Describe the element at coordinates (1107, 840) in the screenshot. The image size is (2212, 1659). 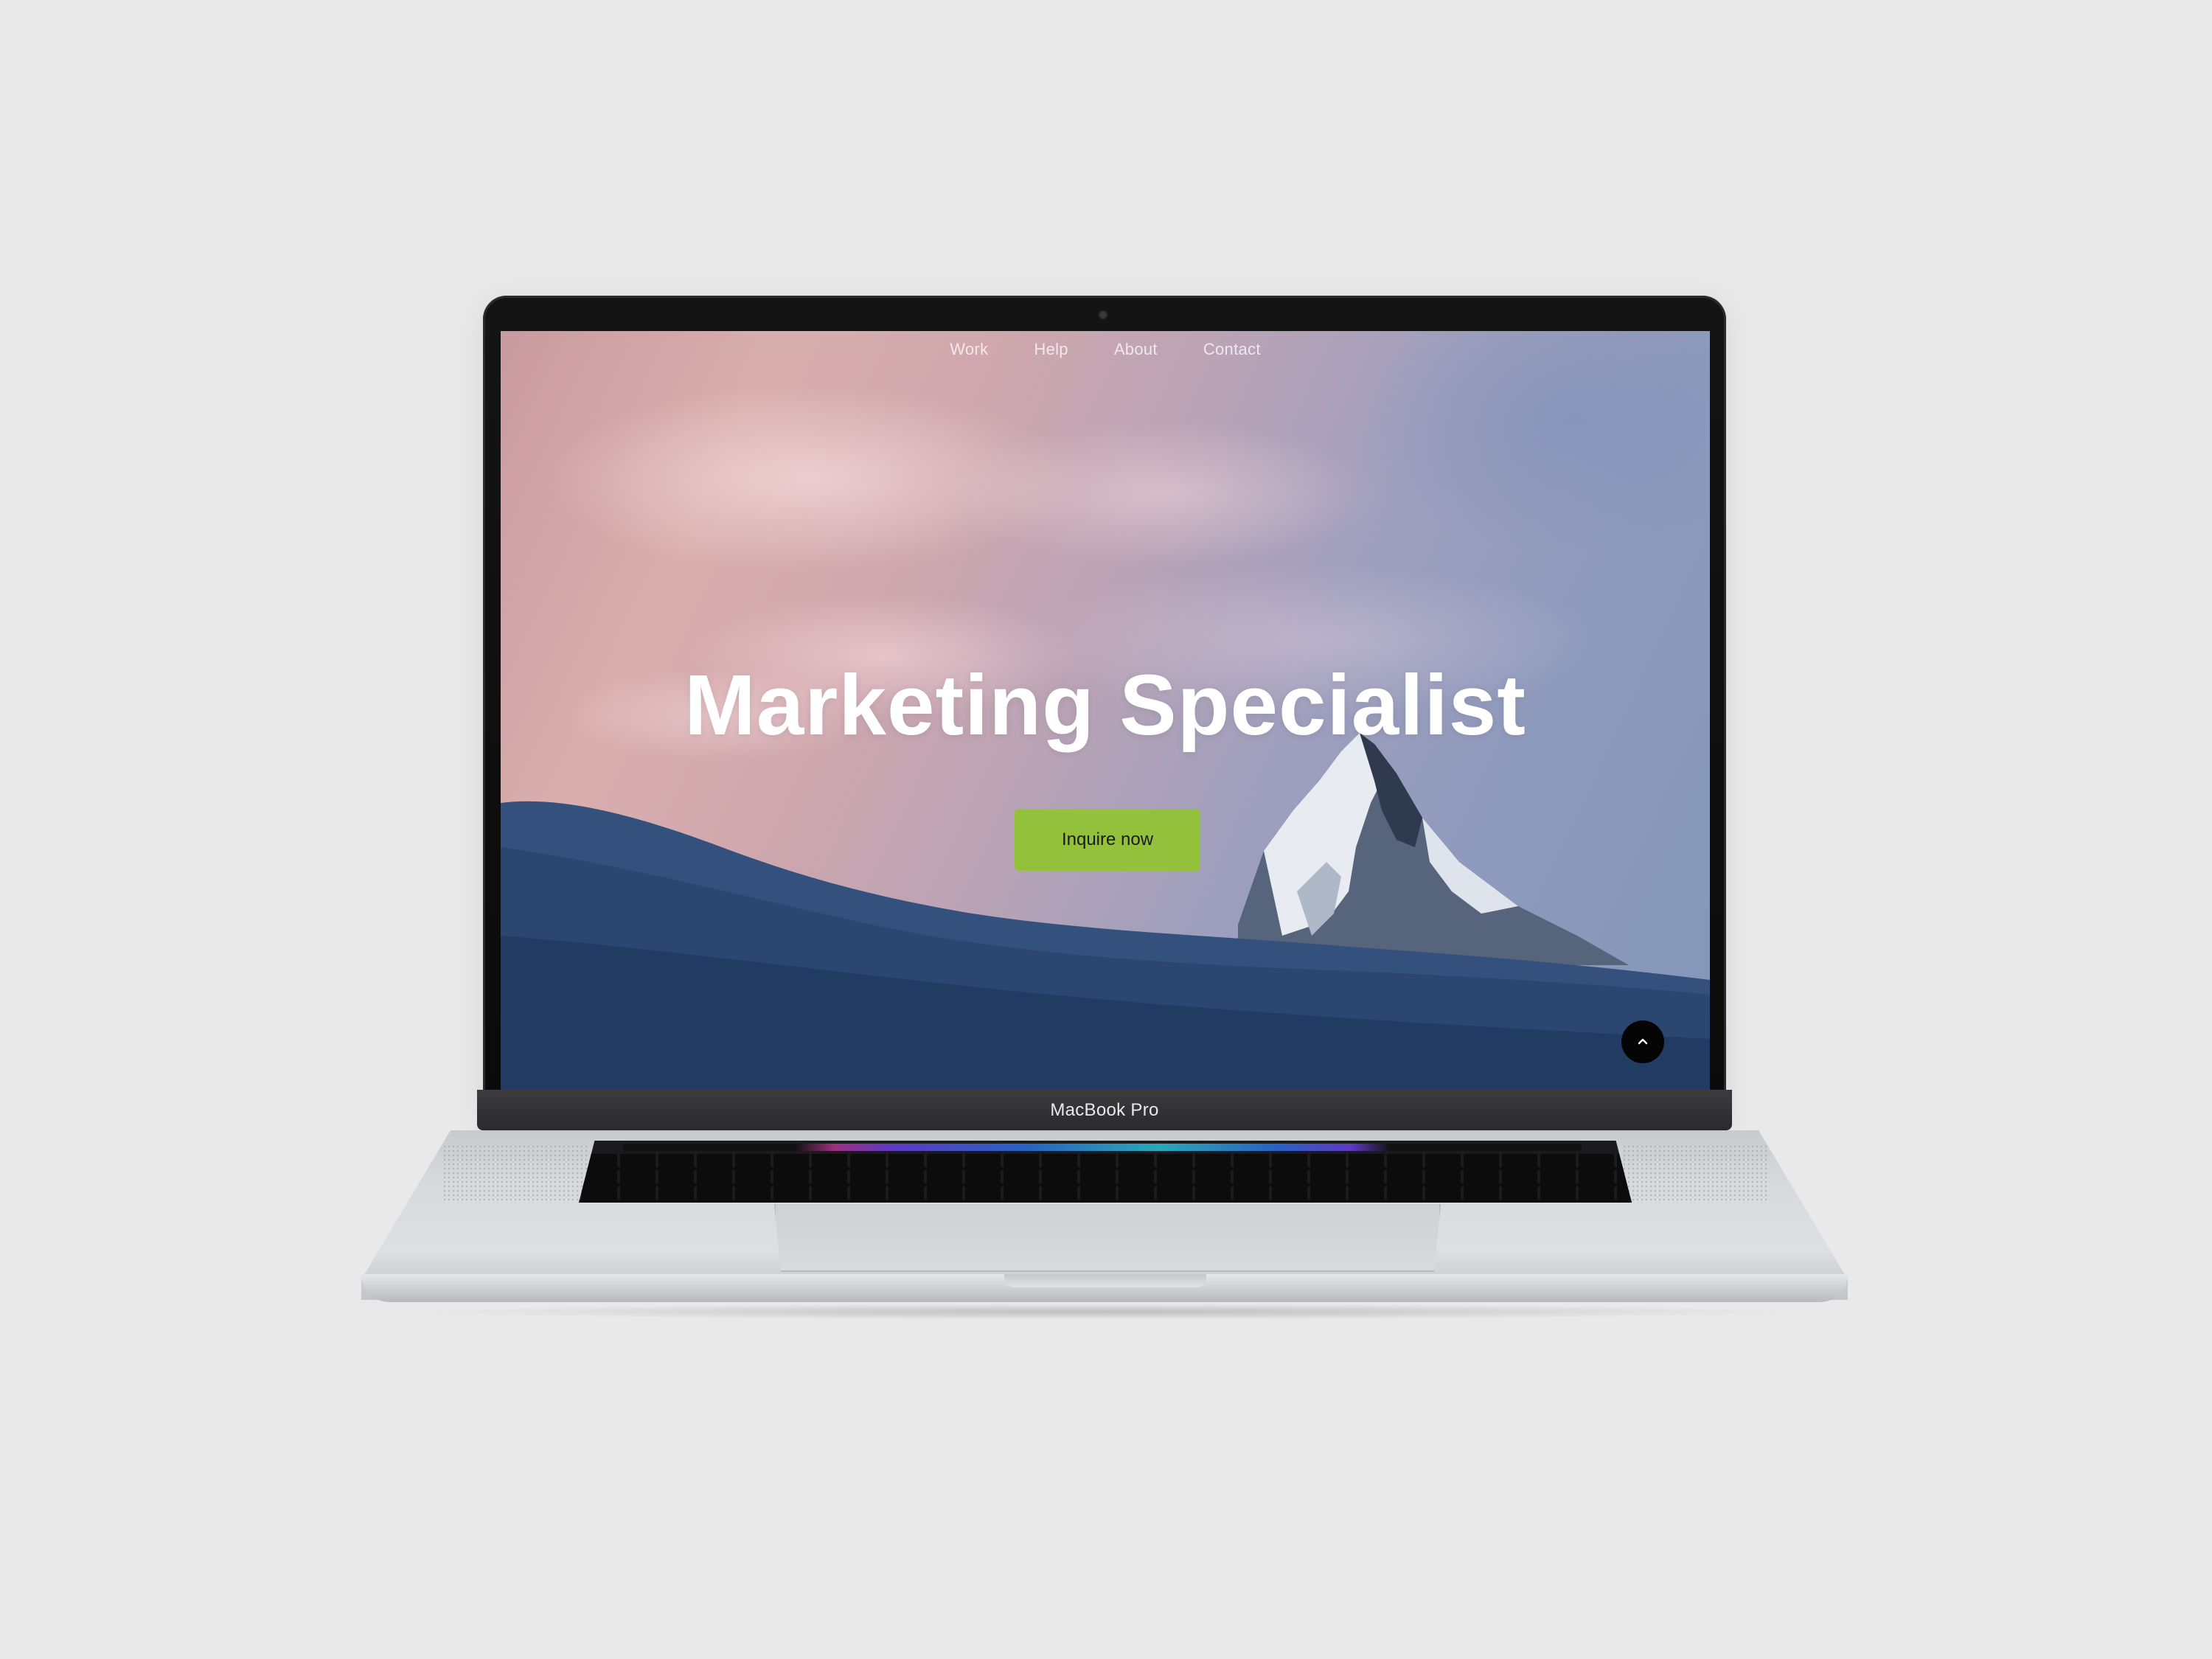
I see `inquire-now-button: Inquire now` at that location.